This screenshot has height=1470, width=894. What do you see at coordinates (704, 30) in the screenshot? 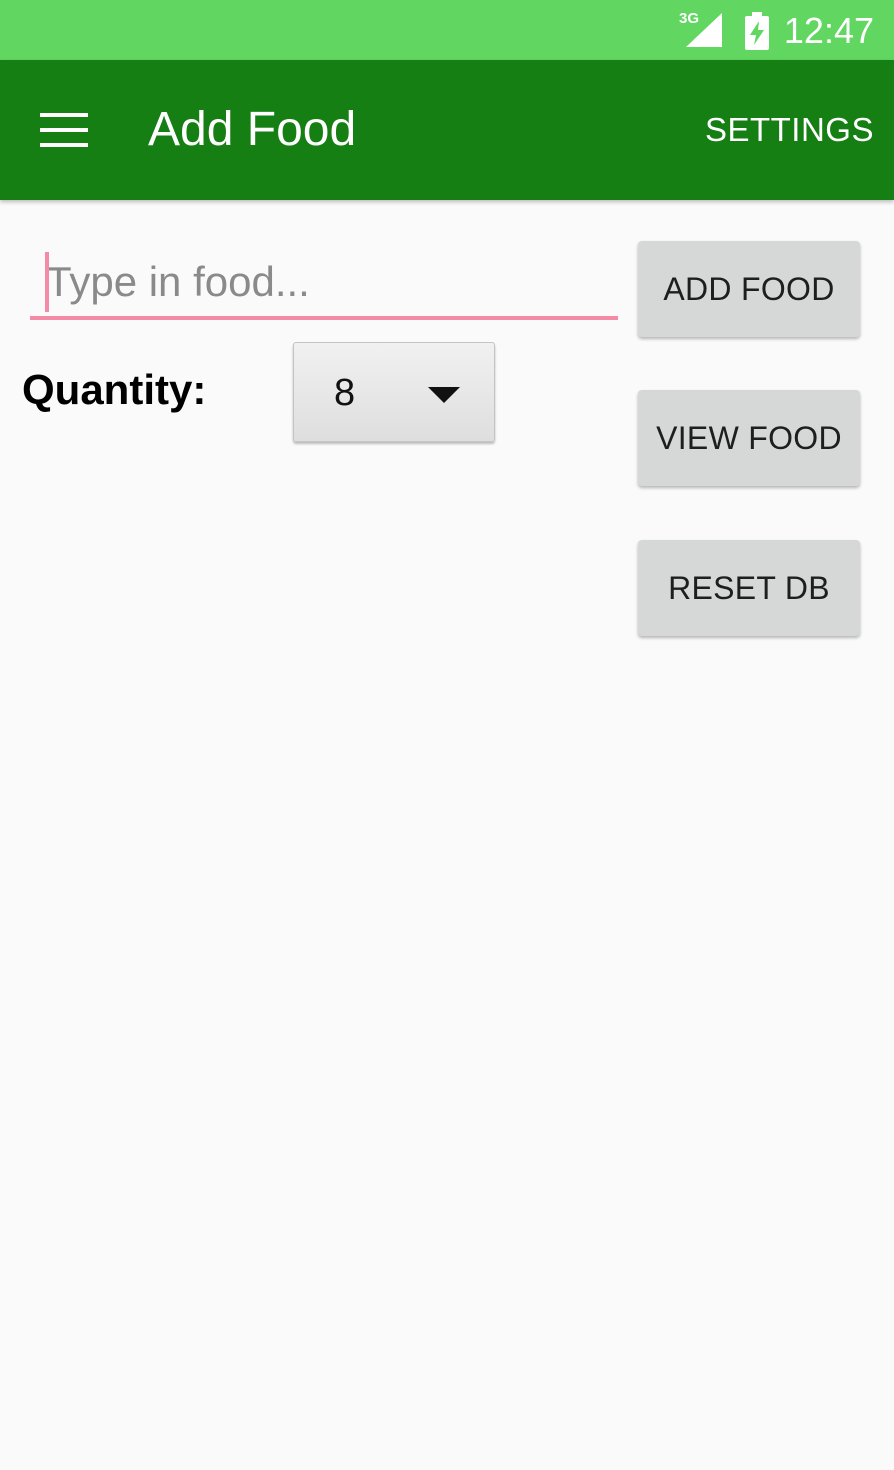
I see `signal-icon` at bounding box center [704, 30].